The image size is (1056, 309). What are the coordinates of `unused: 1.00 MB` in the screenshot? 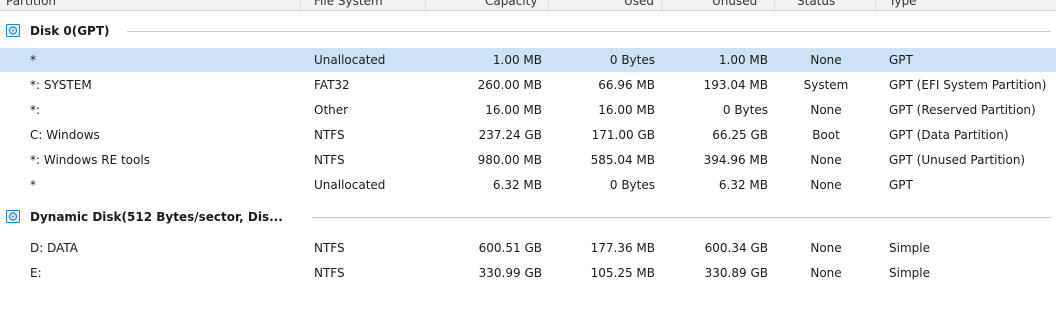 It's located at (743, 60).